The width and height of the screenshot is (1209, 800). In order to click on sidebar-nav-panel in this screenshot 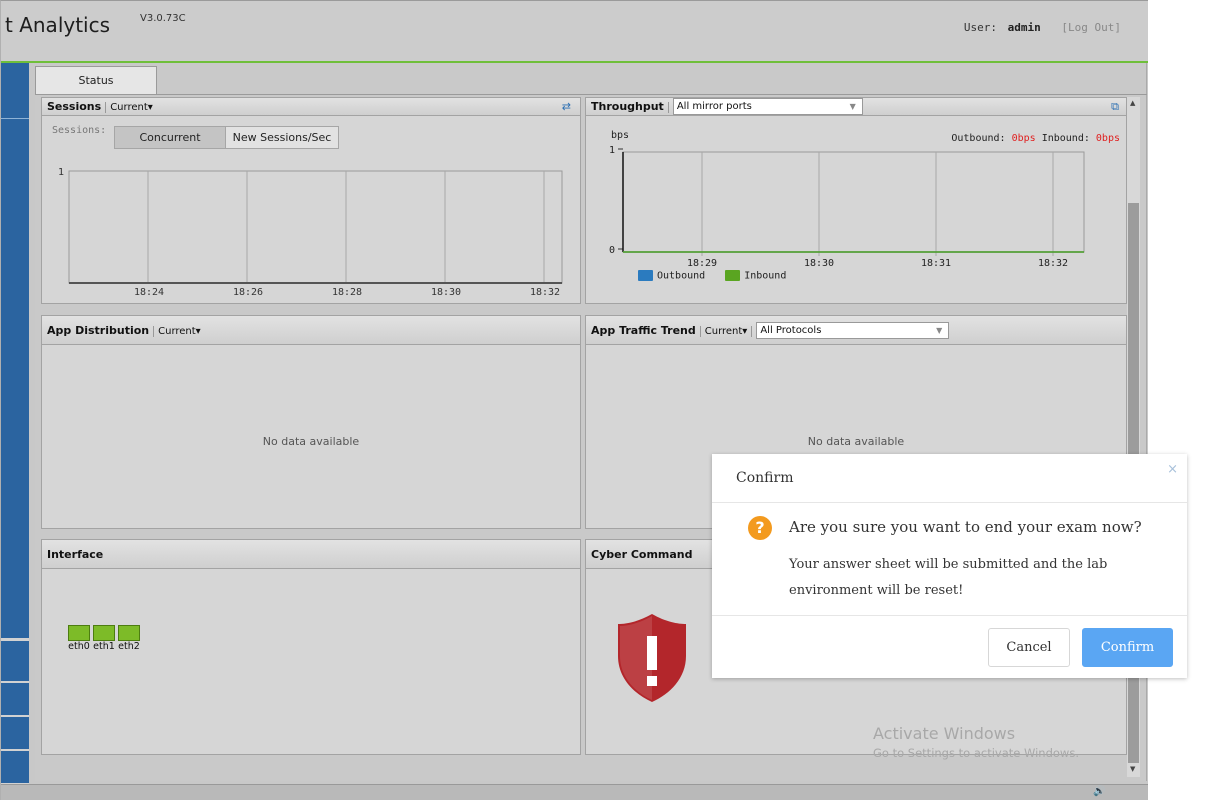, I will do `click(15, 350)`.